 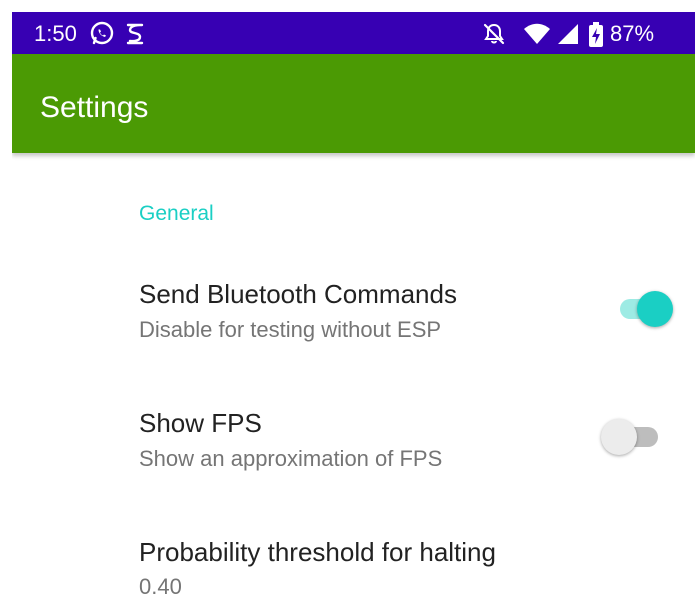 I want to click on page-title: Settings, so click(x=94, y=107).